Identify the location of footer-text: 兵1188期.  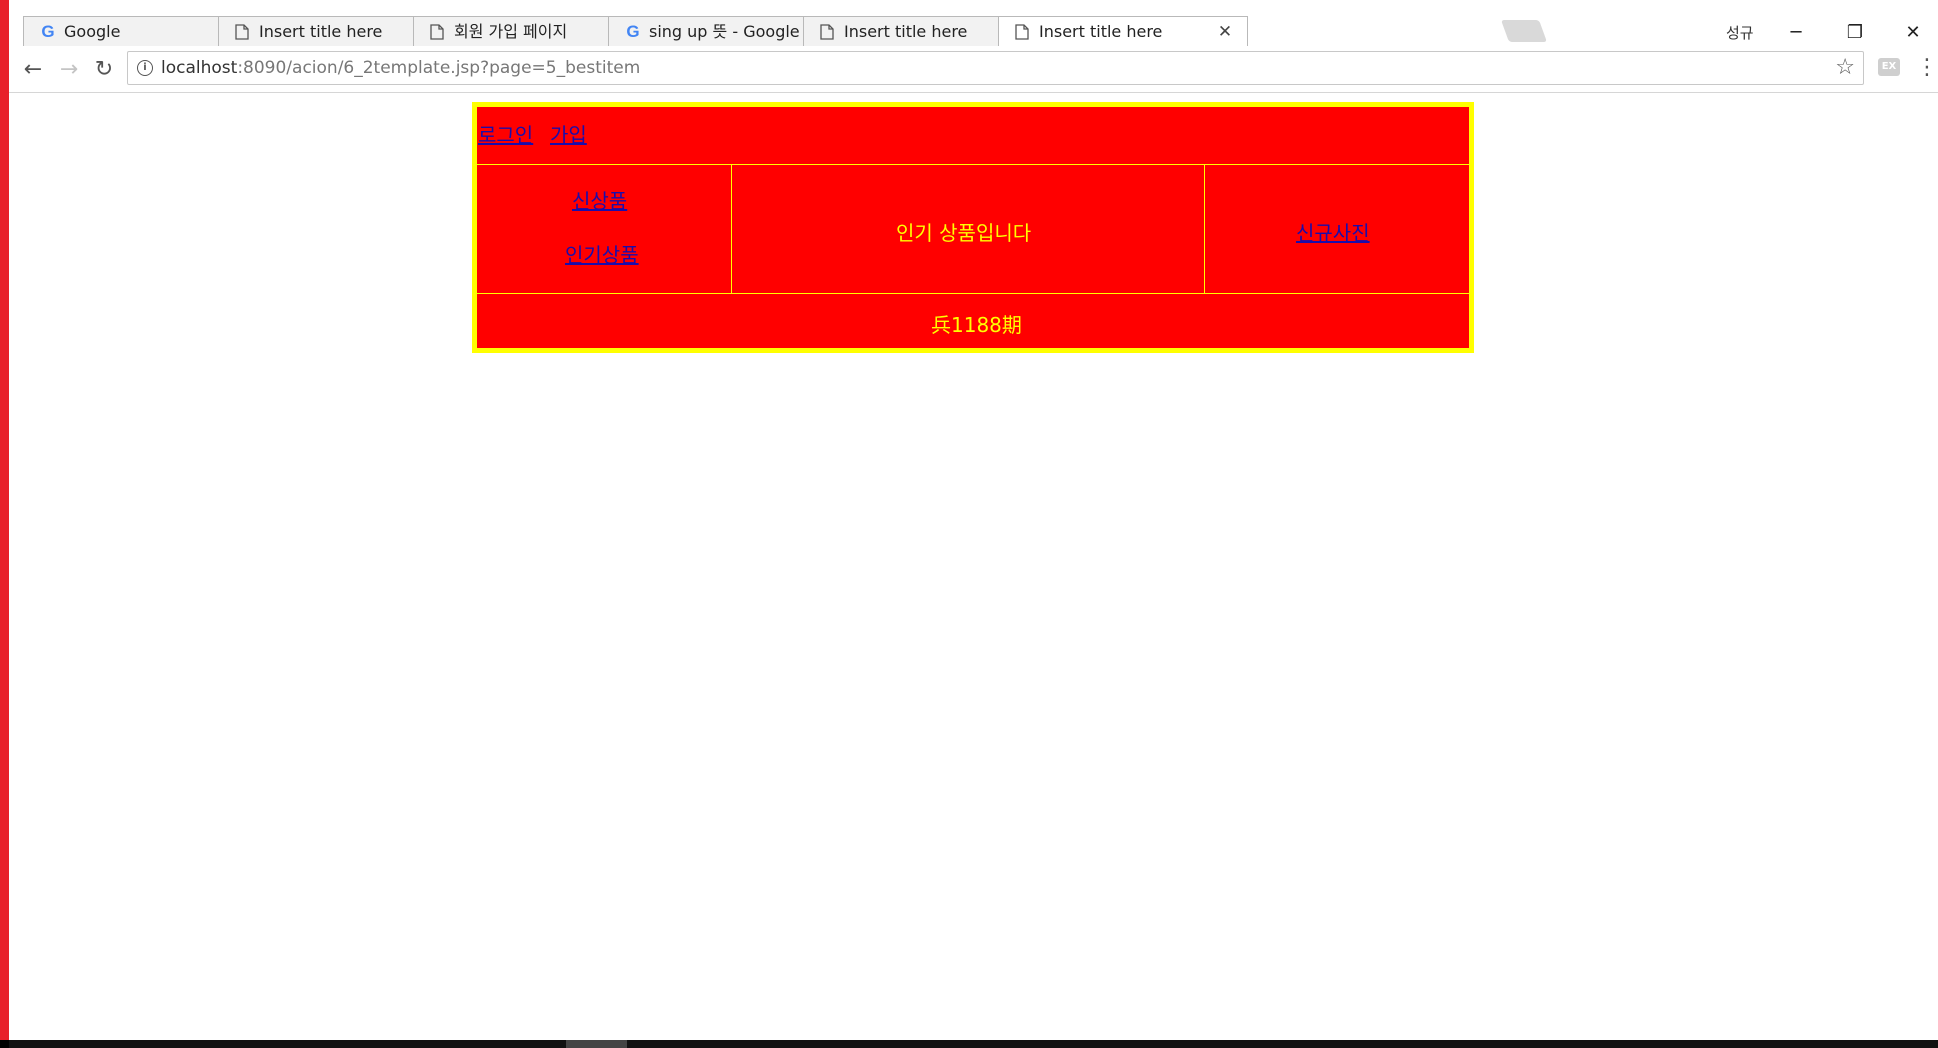
(976, 325).